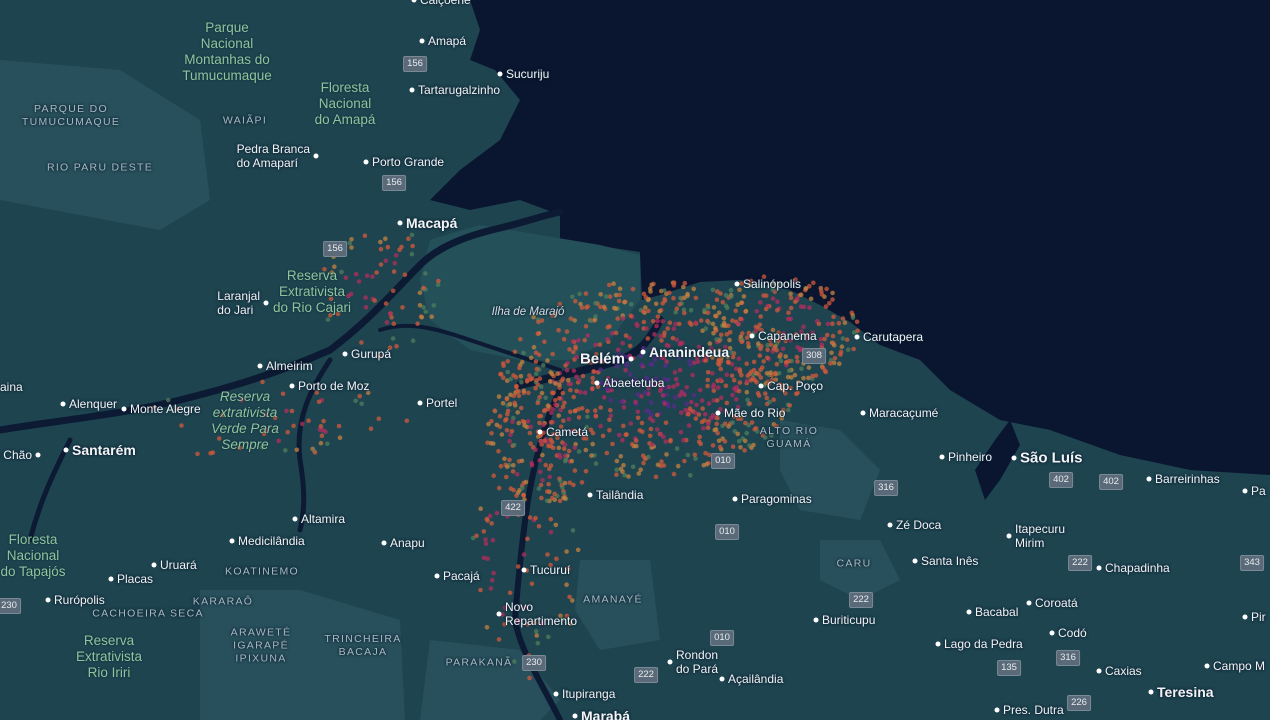  I want to click on highway-shield: 402, so click(1111, 482).